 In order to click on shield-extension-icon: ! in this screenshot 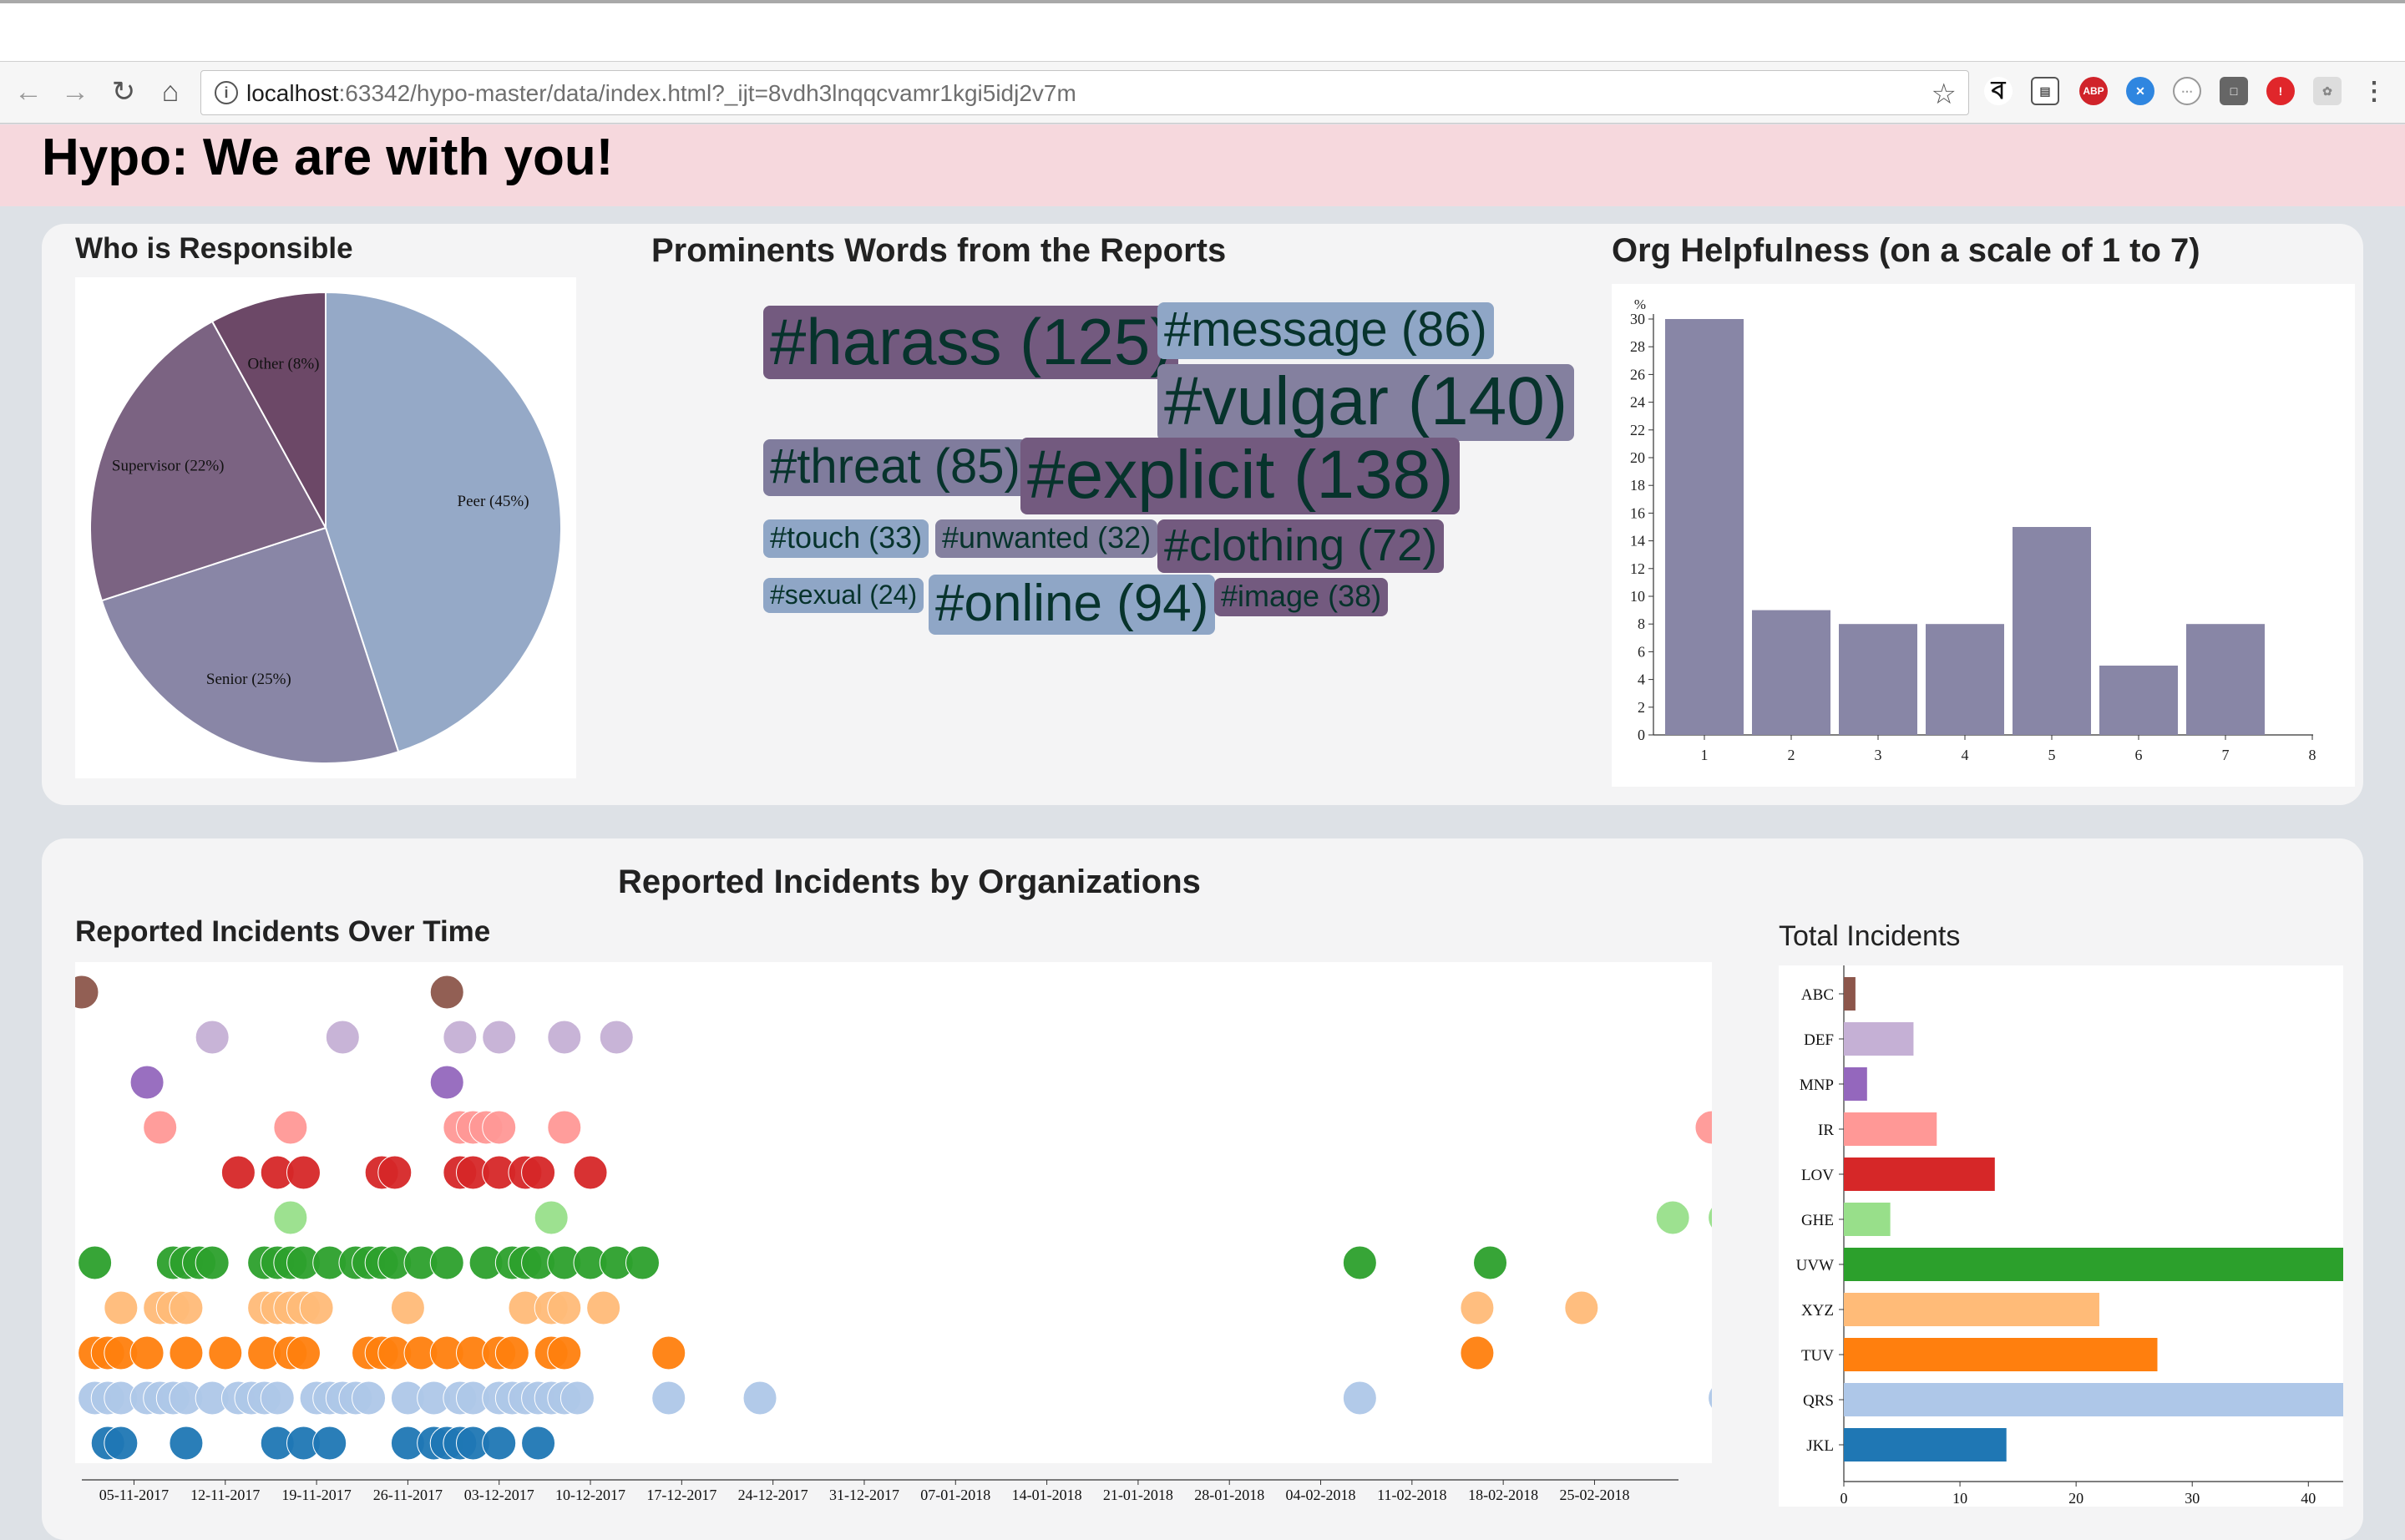, I will do `click(2280, 91)`.